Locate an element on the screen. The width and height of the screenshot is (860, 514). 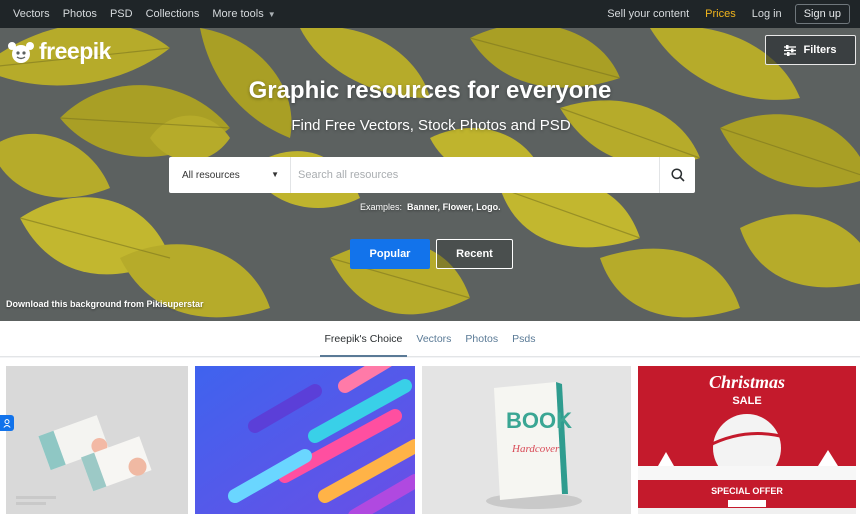
thumbnail-abstract-gradient is located at coordinates (305, 440).